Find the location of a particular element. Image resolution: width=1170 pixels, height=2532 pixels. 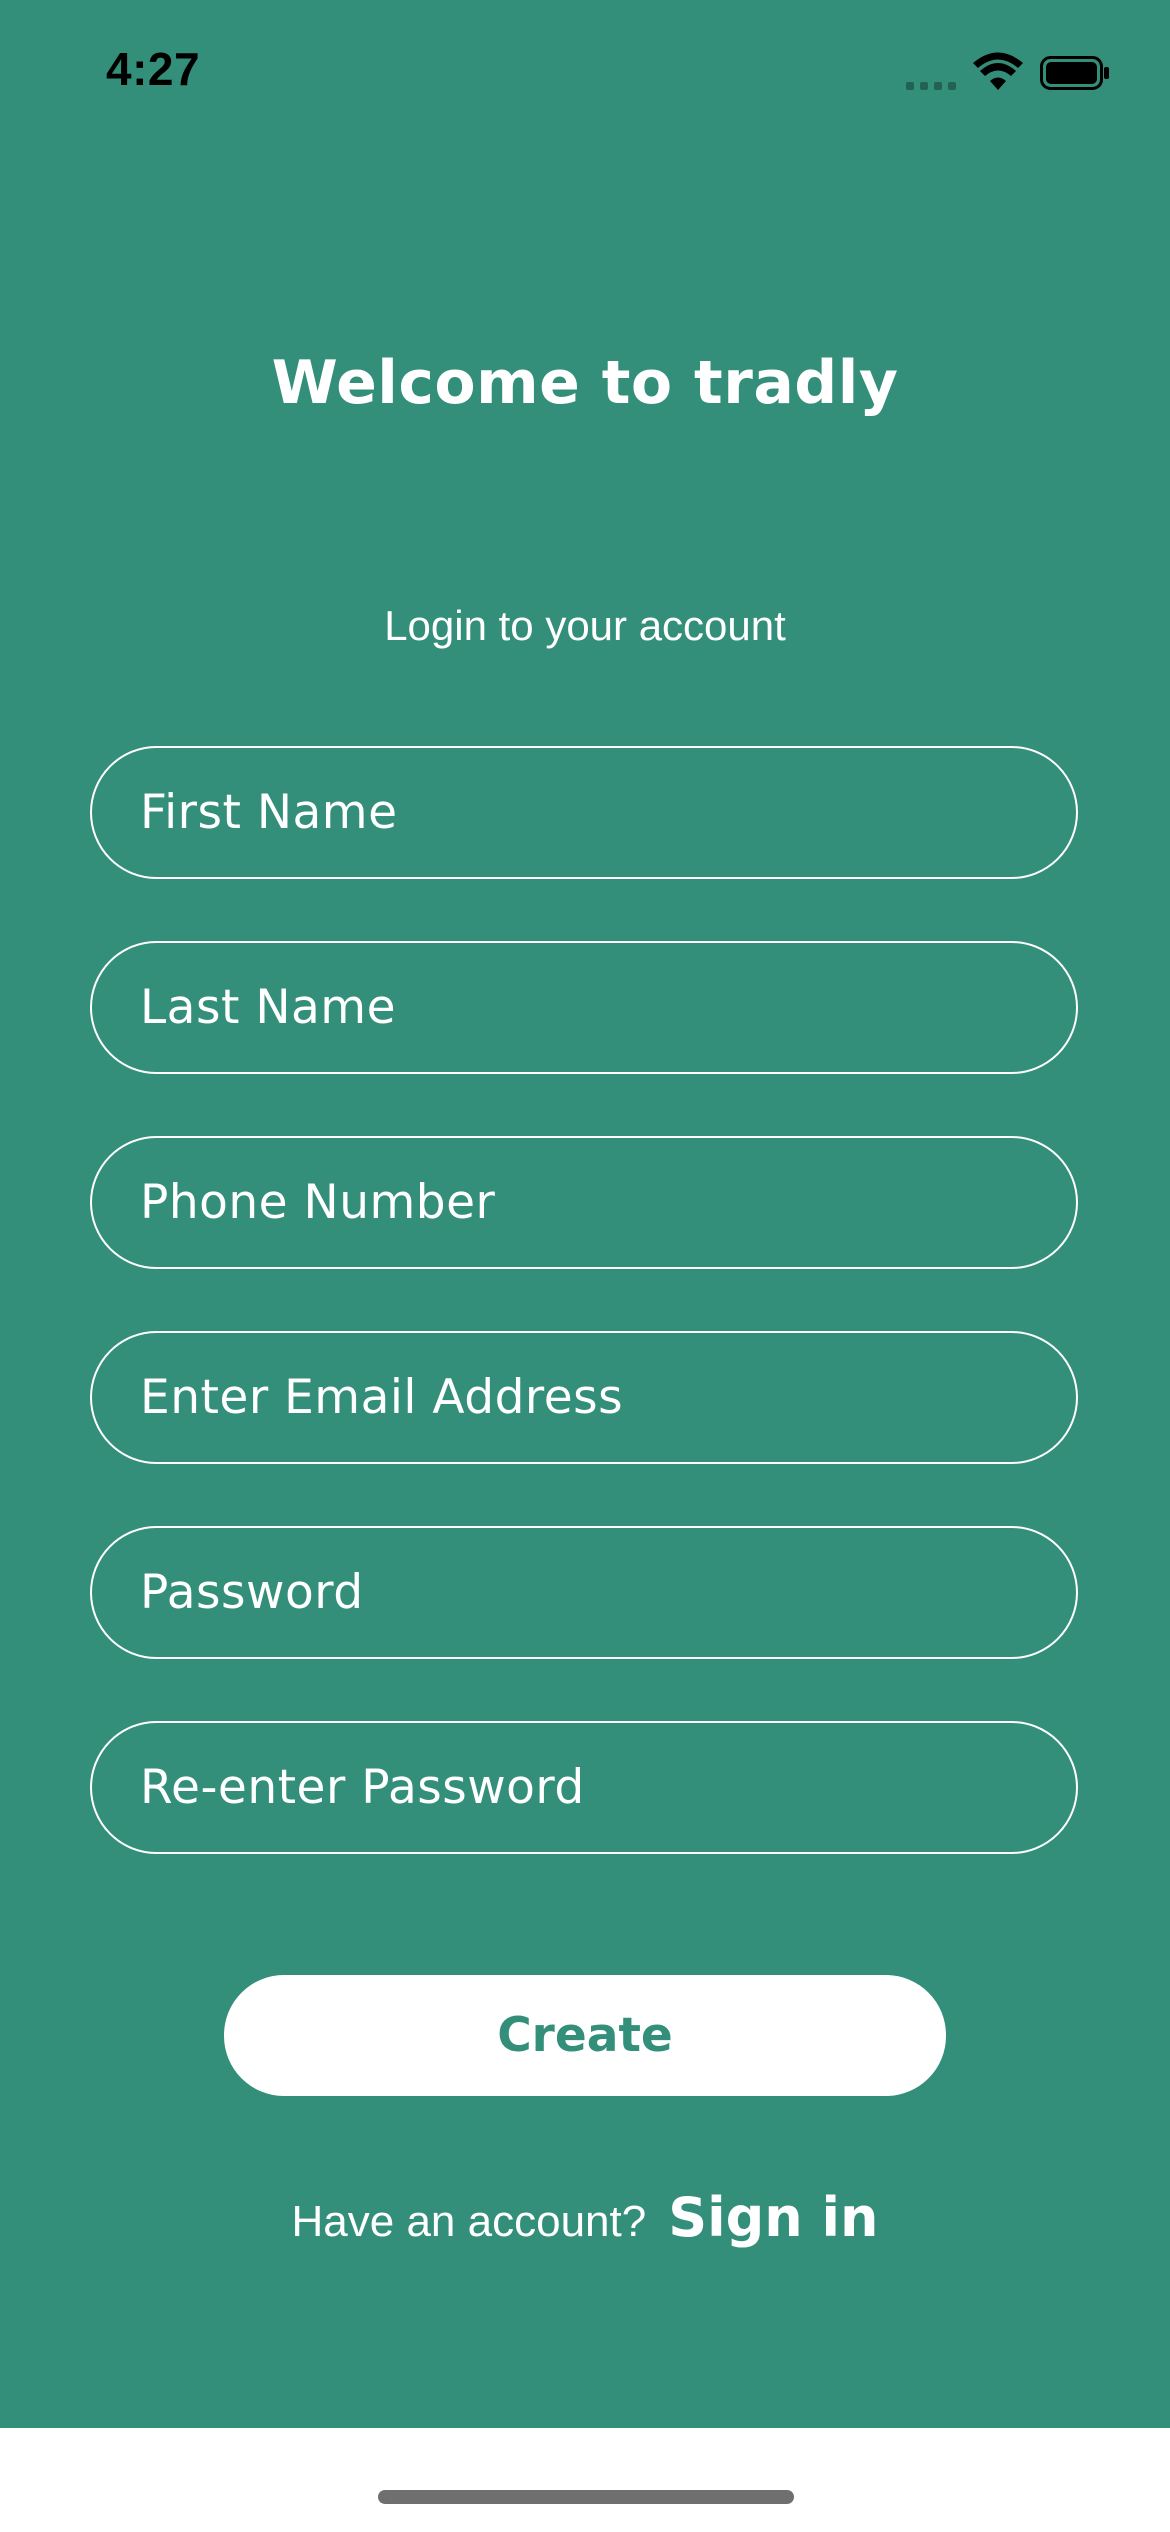

reenter-password-input is located at coordinates (607, 1787).